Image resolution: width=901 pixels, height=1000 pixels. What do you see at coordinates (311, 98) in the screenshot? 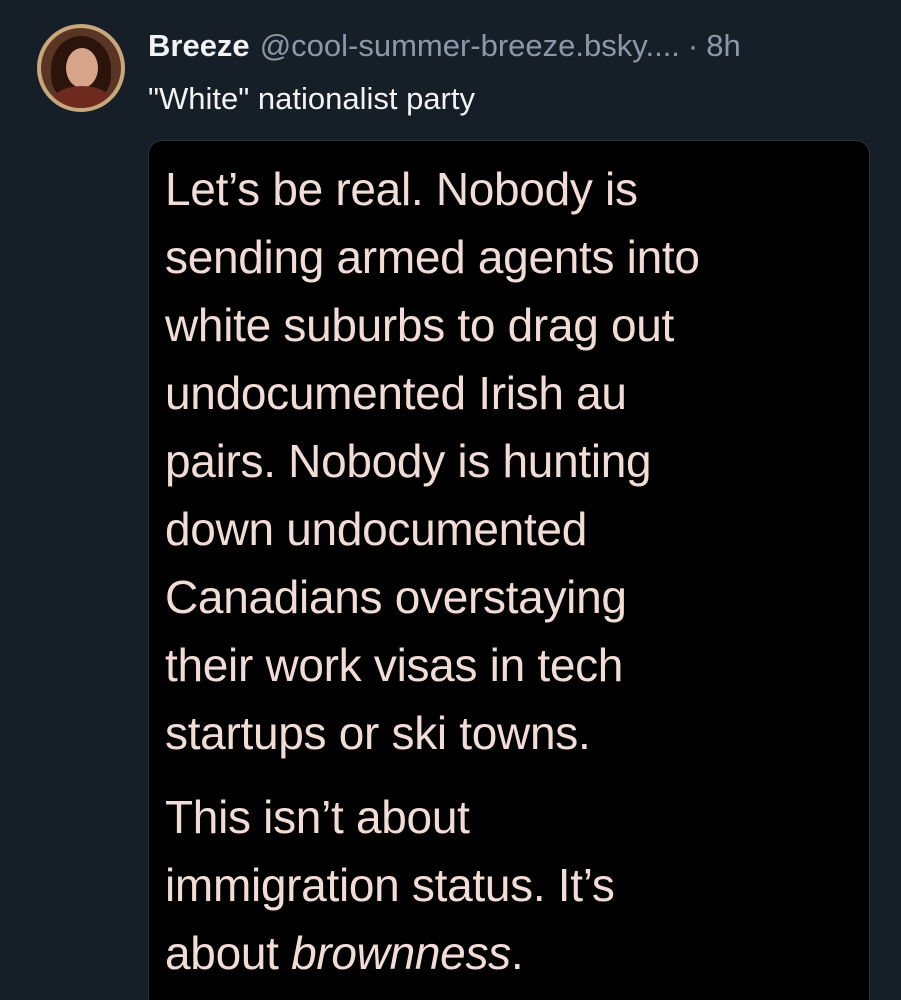
I see `post-text: "White" nationalist party` at bounding box center [311, 98].